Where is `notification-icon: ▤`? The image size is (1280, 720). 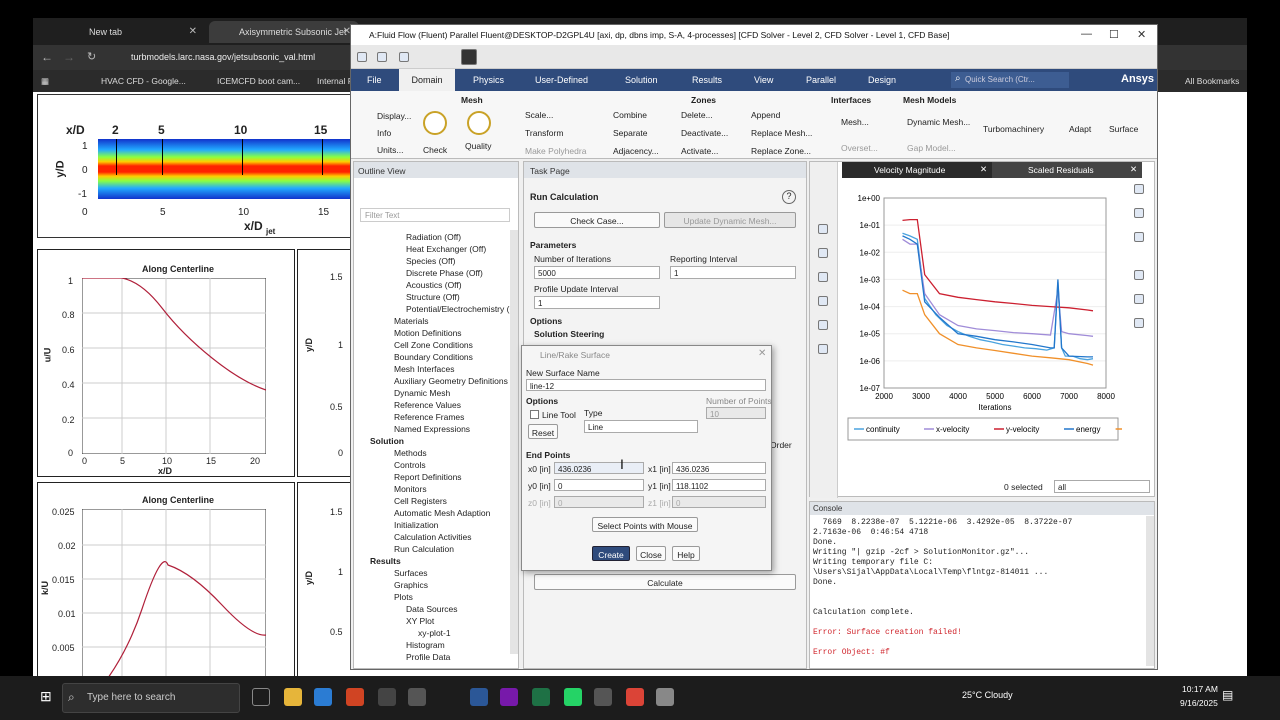
notification-icon: ▤ is located at coordinates (1227, 695).